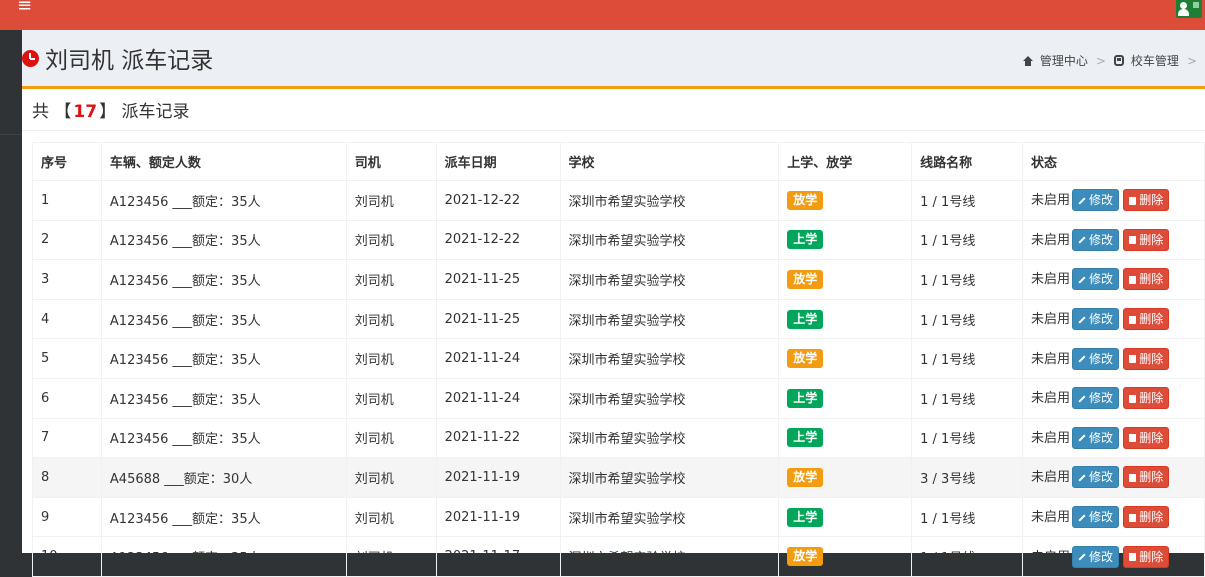 The height and width of the screenshot is (577, 1205). What do you see at coordinates (1189, 9) in the screenshot?
I see `user-avatar-icon` at bounding box center [1189, 9].